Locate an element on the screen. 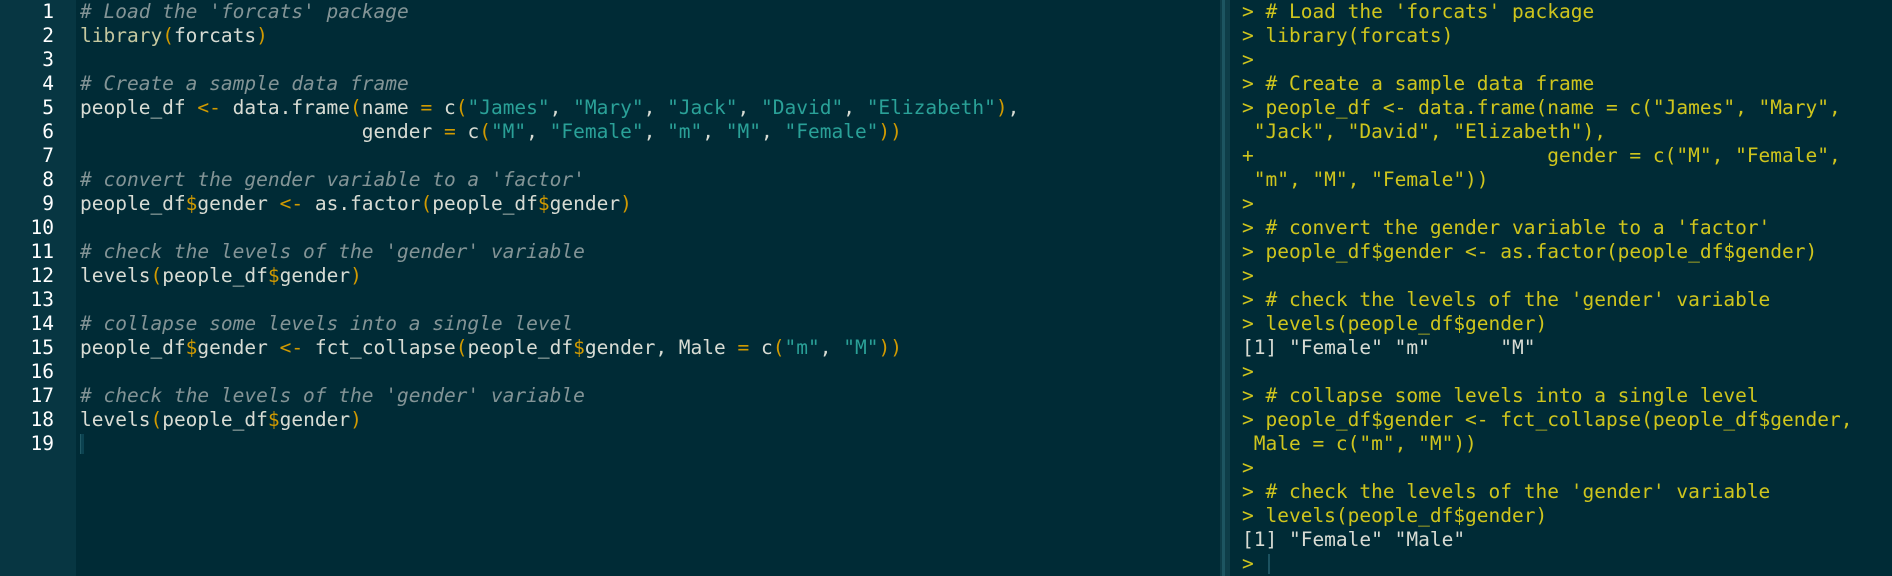 This screenshot has width=1892, height=576. console-echo-line: > # Load the 'forcats' package is located at coordinates (1418, 11).